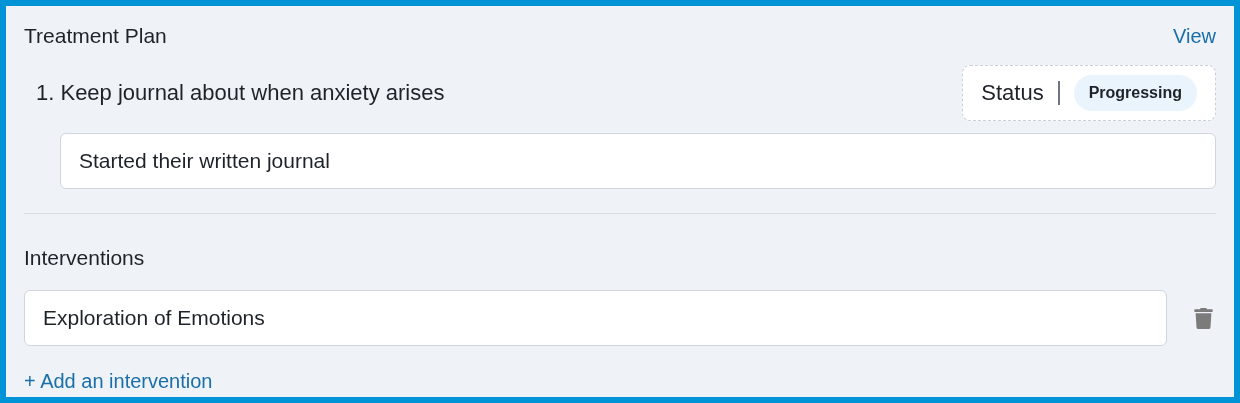 The image size is (1240, 403). Describe the element at coordinates (620, 381) in the screenshot. I see `add-intervention-link: + Add an intervention` at that location.